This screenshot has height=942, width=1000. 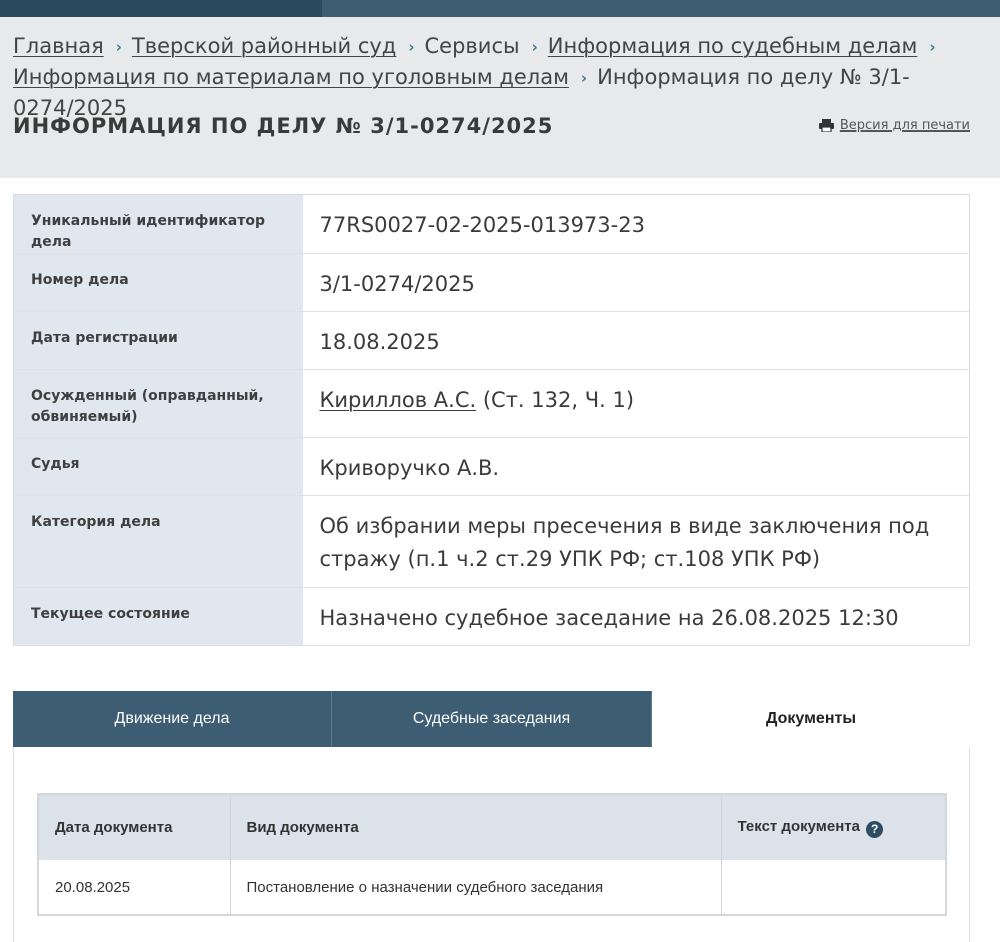 I want to click on case-info-label: Номер дела, so click(x=158, y=282).